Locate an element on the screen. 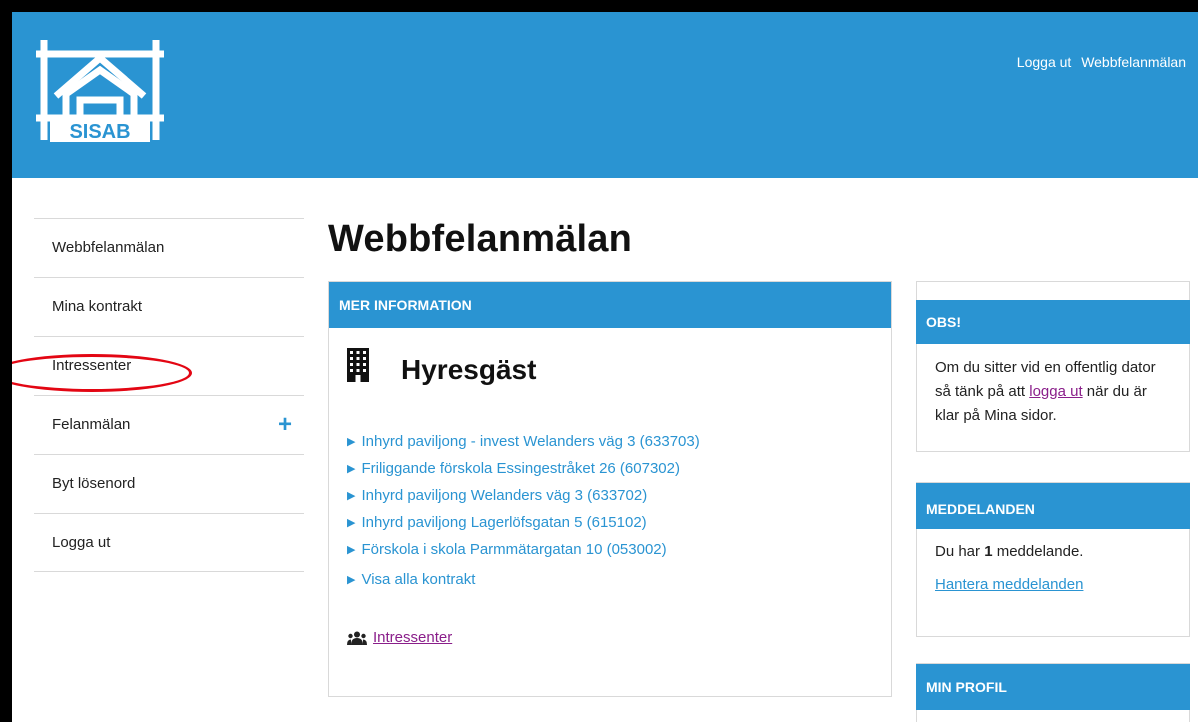 The image size is (1198, 722). messages-count: 1 is located at coordinates (988, 551).